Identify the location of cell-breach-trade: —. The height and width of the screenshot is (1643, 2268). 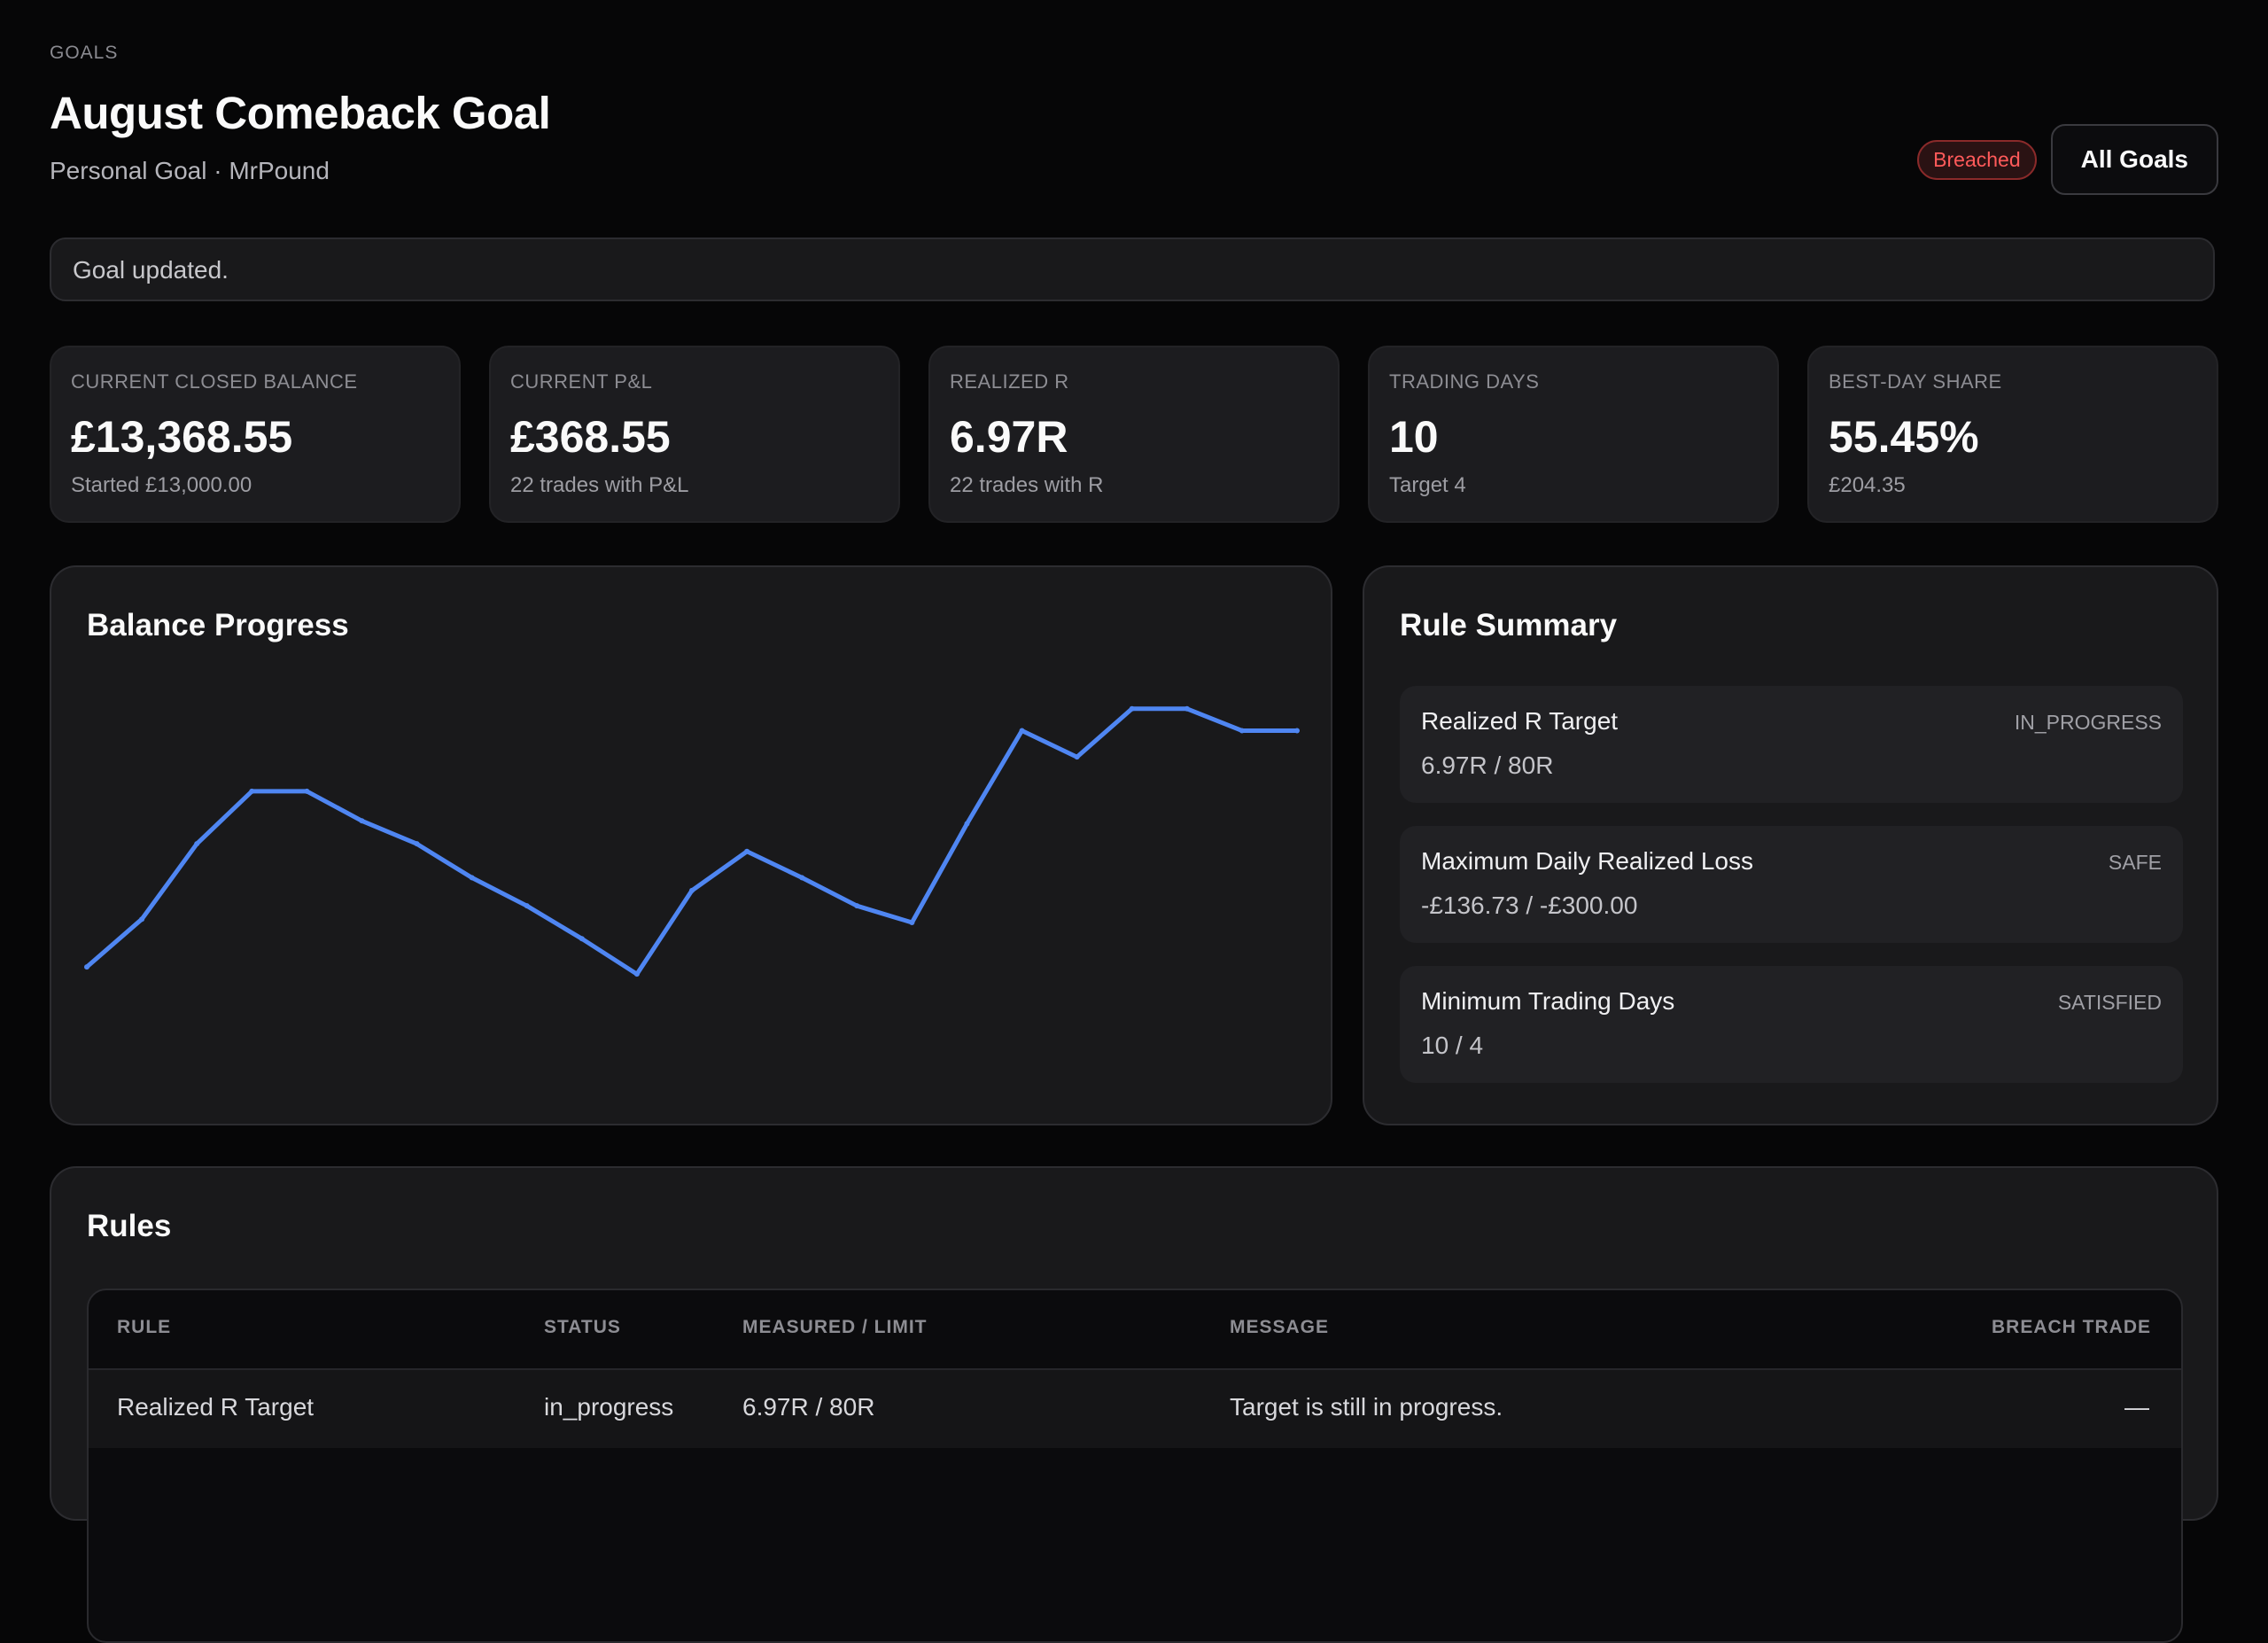
(2136, 1407).